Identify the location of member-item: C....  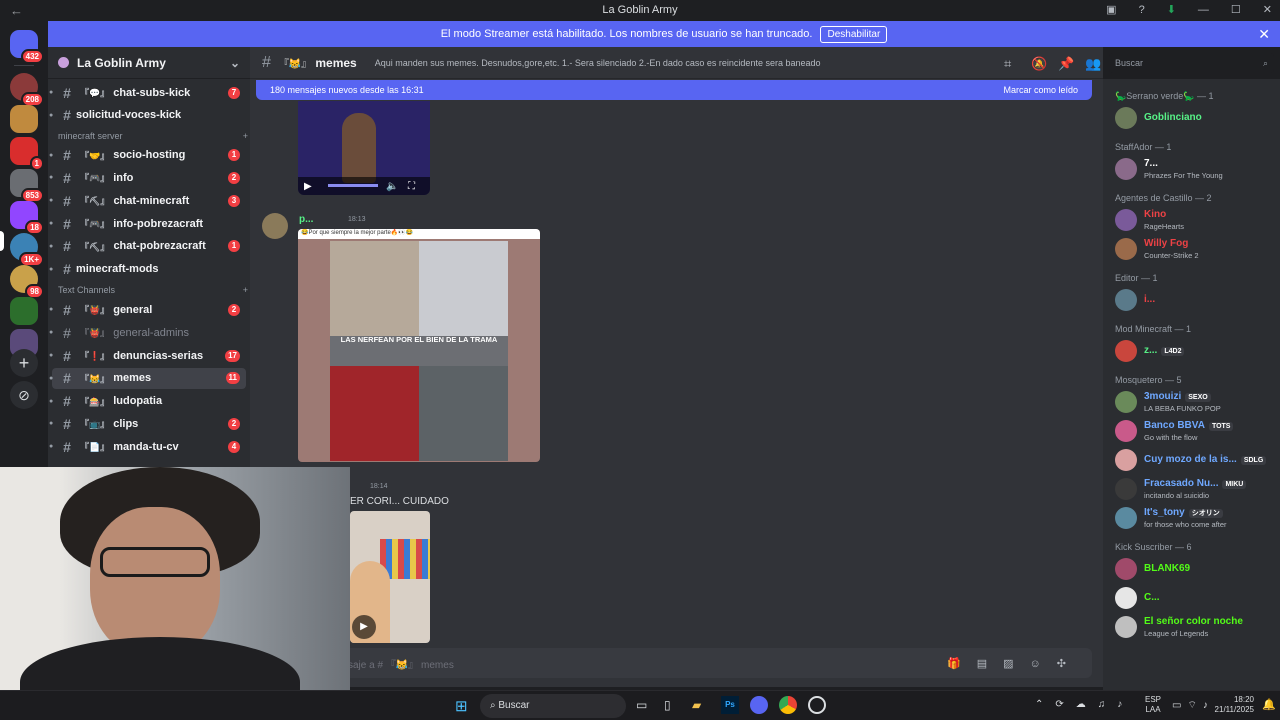
(1195, 598).